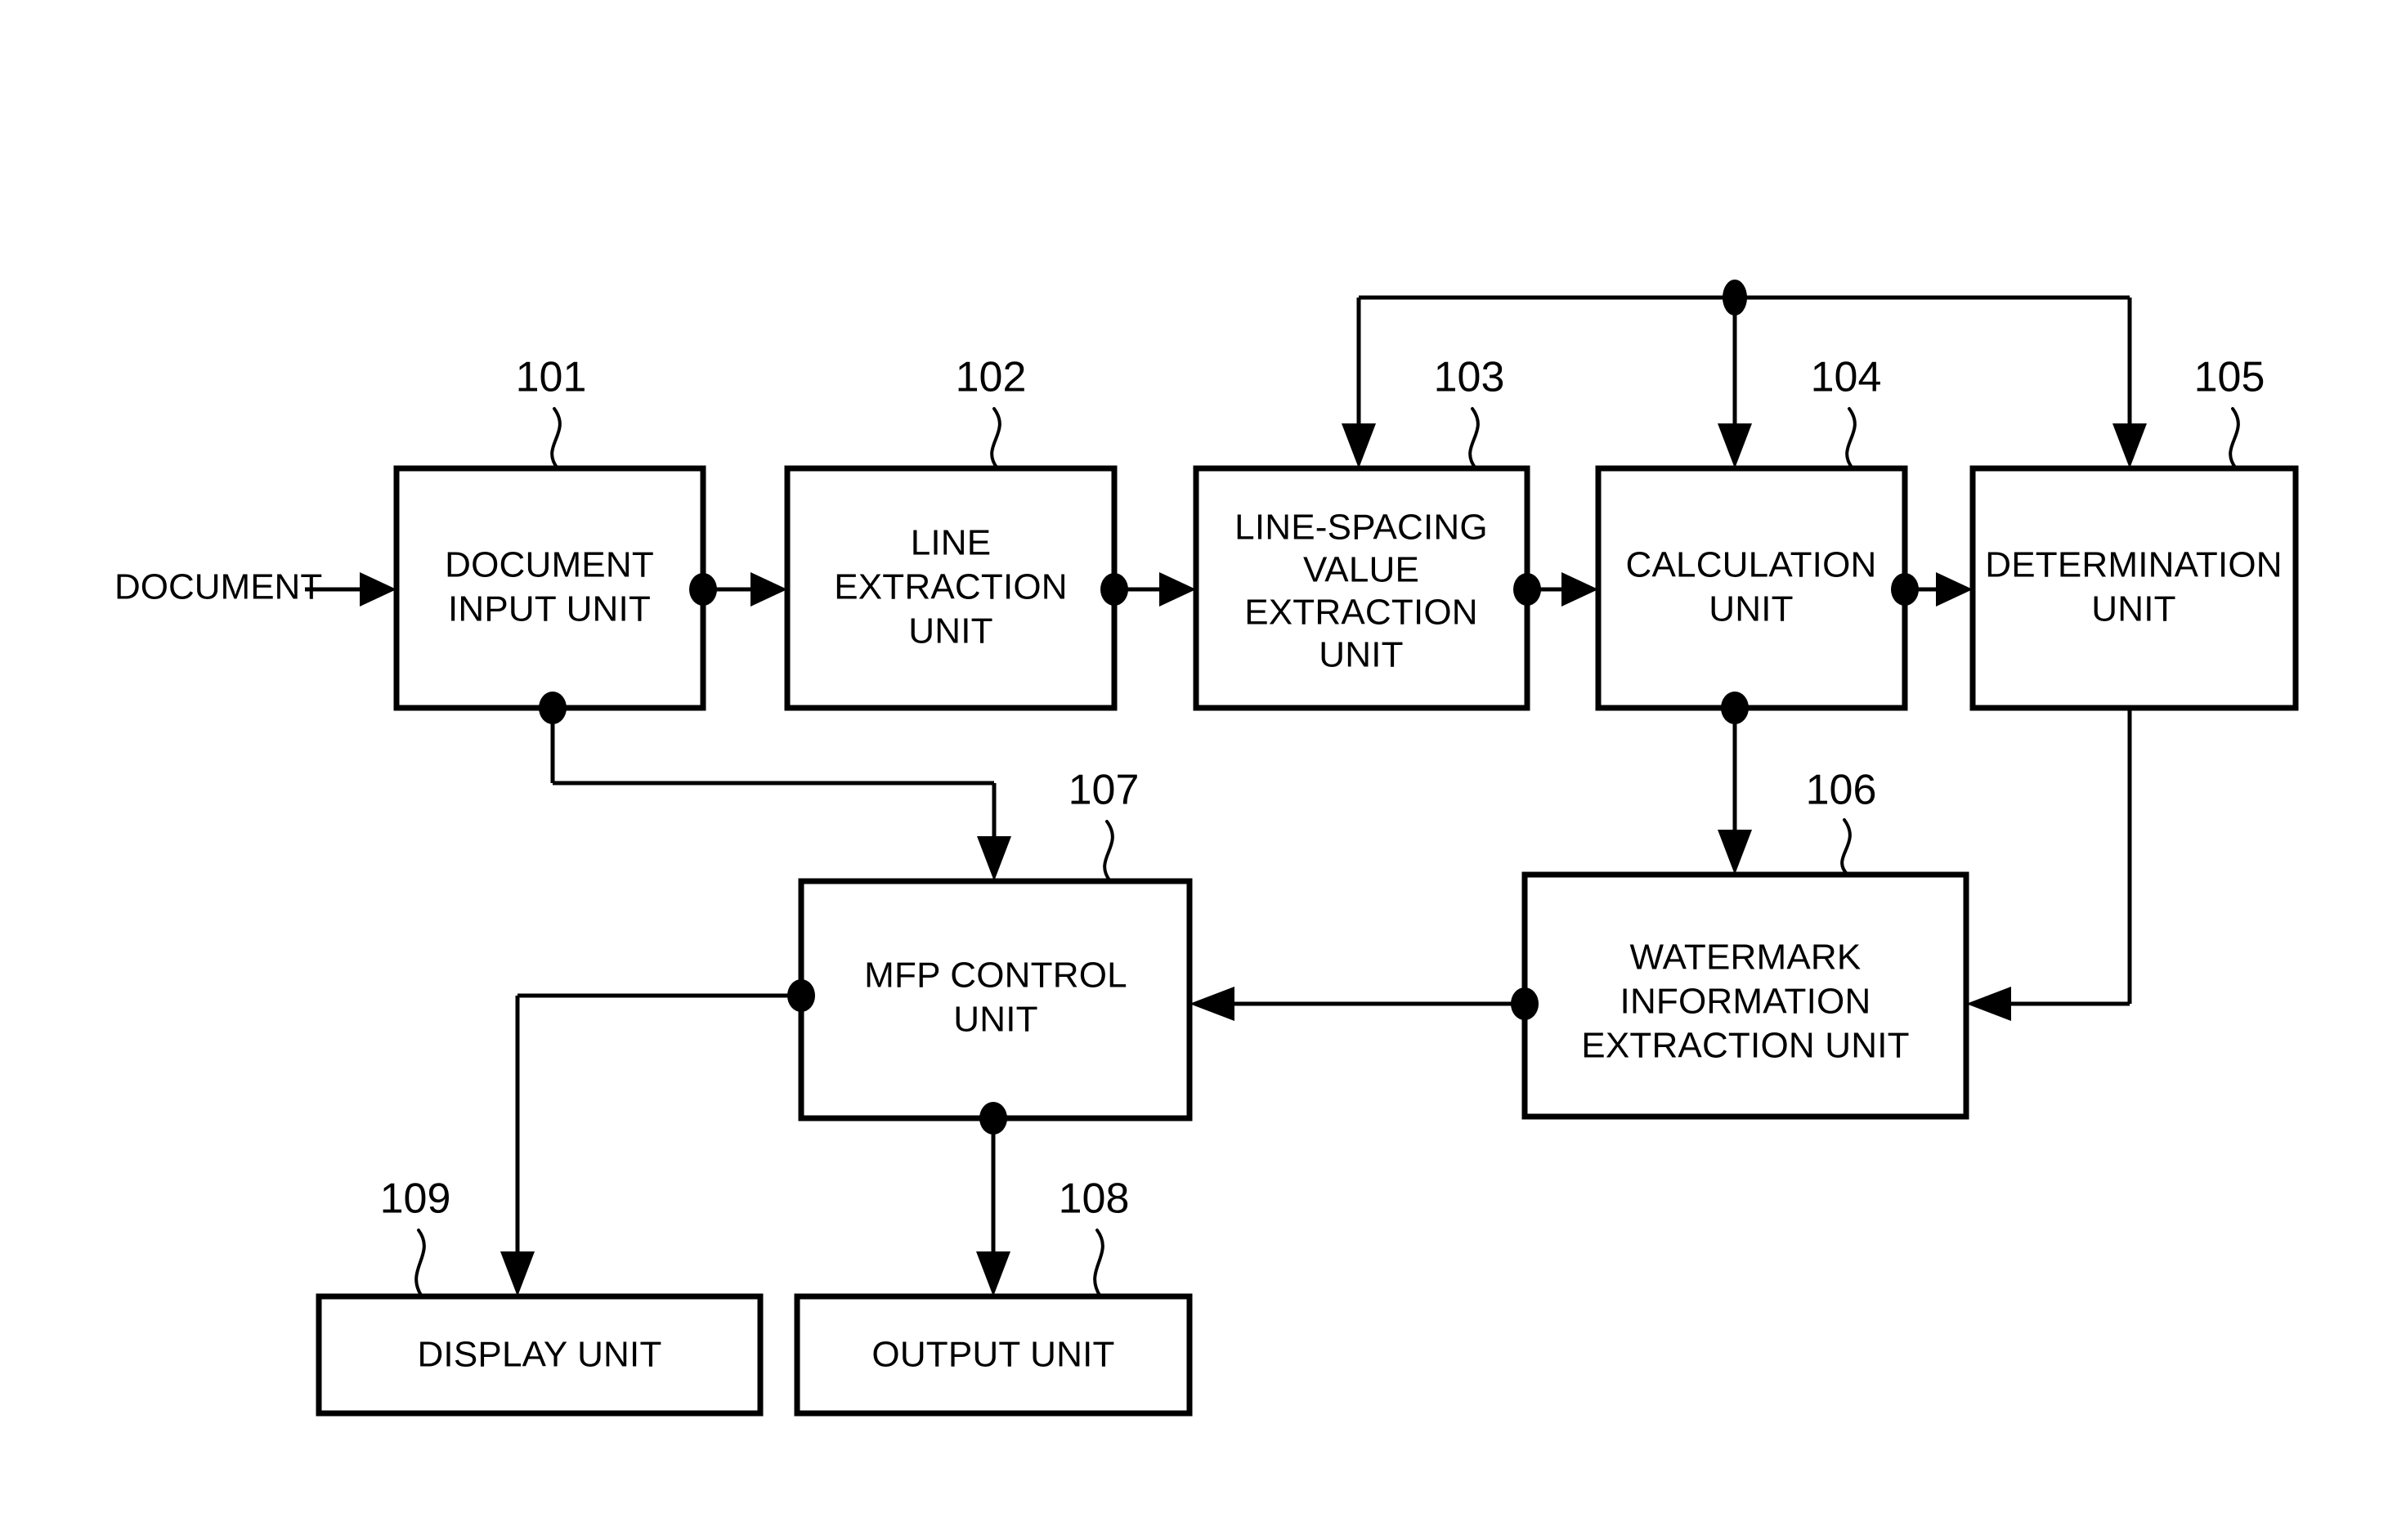 The image size is (2388, 1540). I want to click on block-104-calculation-unit, so click(1752, 588).